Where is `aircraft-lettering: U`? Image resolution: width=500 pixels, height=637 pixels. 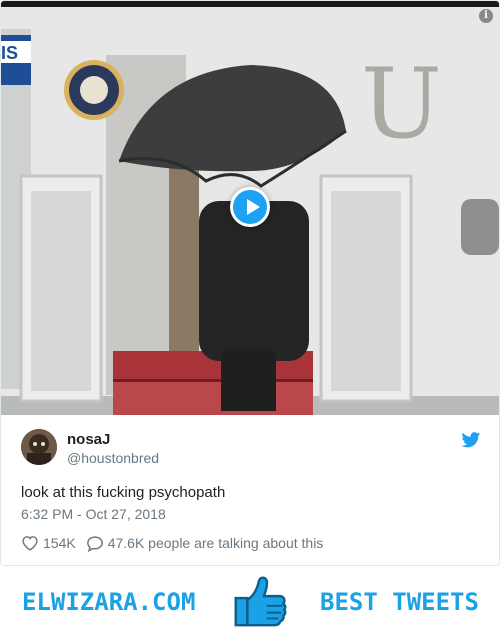
aircraft-lettering: U is located at coordinates (401, 104).